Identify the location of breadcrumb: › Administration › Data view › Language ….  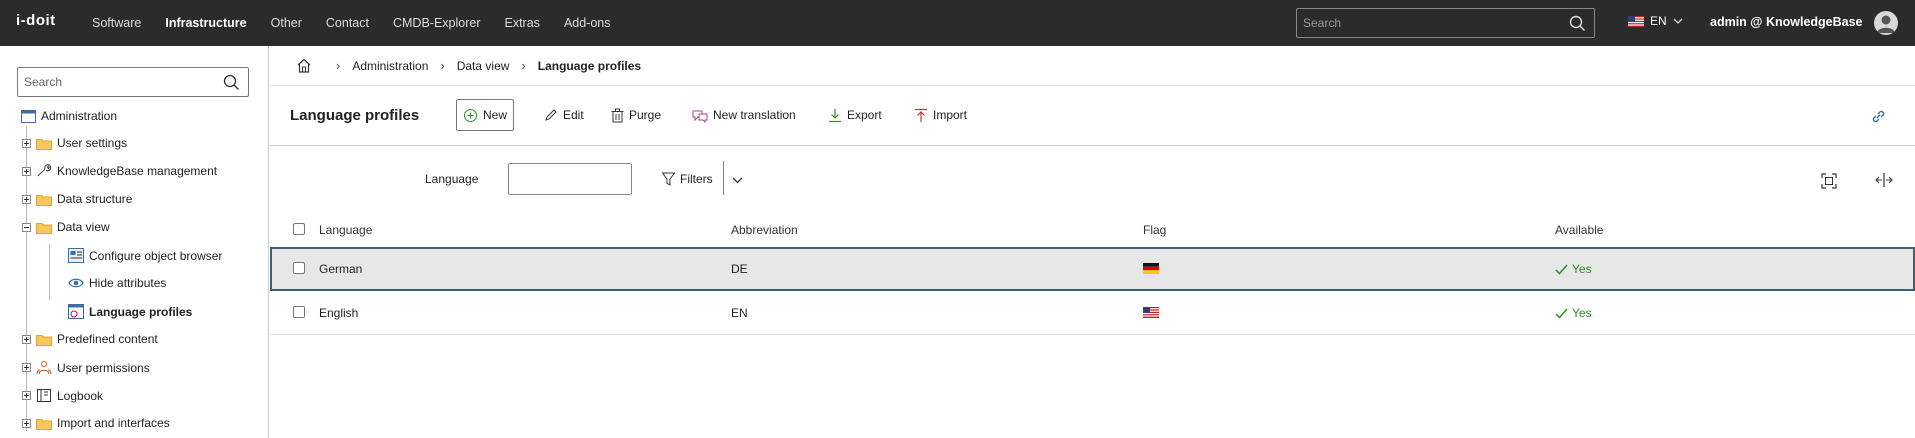
(1092, 66).